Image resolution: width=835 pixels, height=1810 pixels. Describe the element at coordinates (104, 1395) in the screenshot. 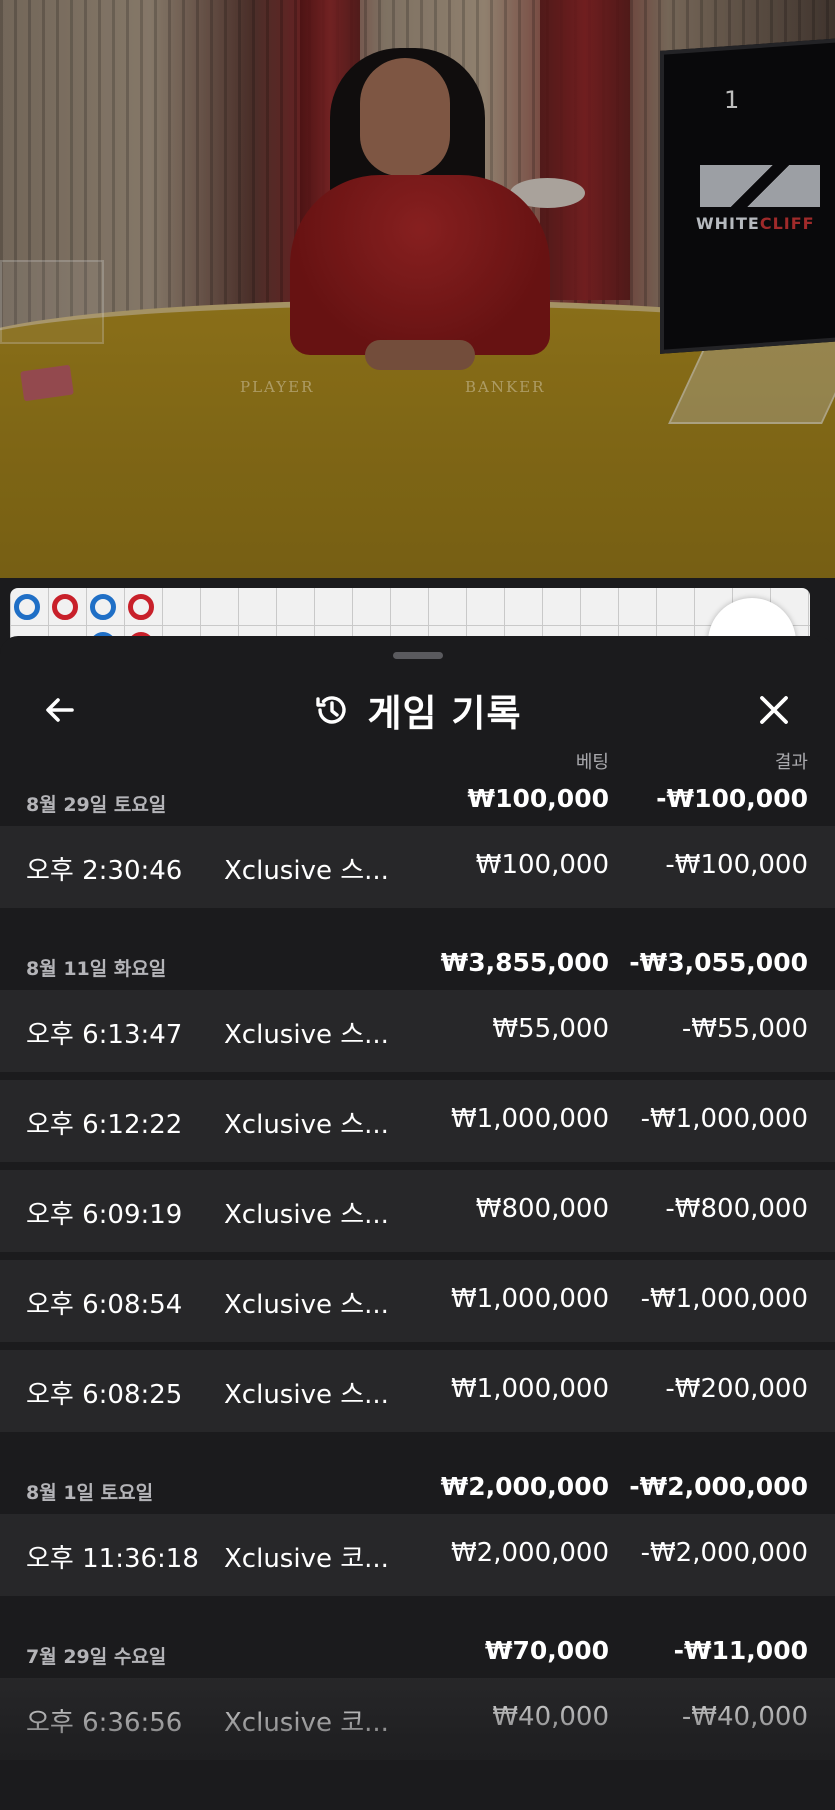

I see `row-time: 오후 6:08:25` at that location.